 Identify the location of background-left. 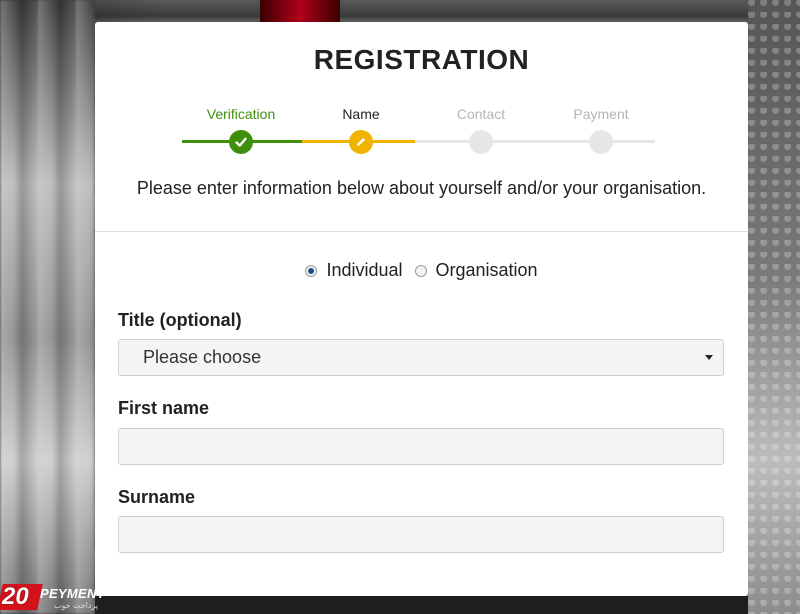
(47, 307).